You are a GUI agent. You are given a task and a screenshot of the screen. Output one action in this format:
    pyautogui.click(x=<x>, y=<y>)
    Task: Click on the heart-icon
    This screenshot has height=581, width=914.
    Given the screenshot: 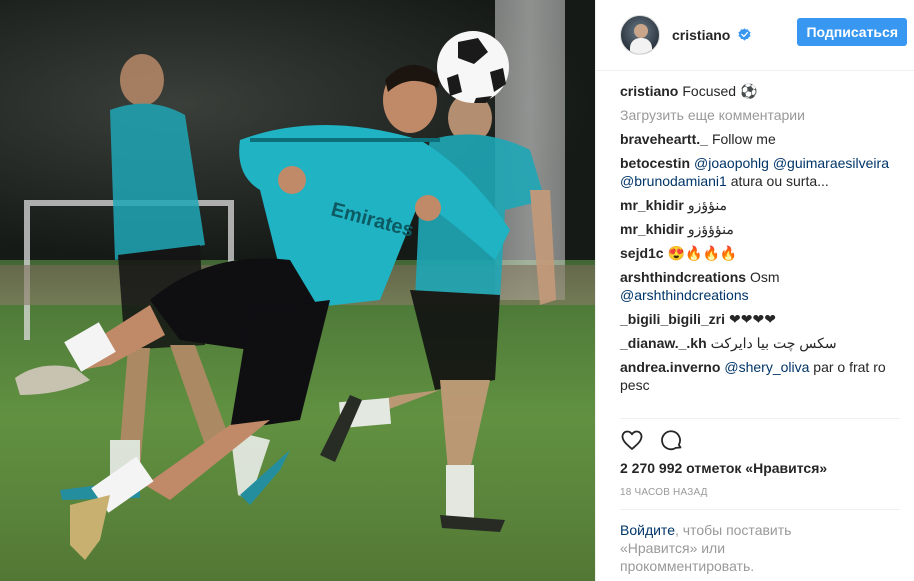 What is the action you would take?
    pyautogui.click(x=632, y=440)
    